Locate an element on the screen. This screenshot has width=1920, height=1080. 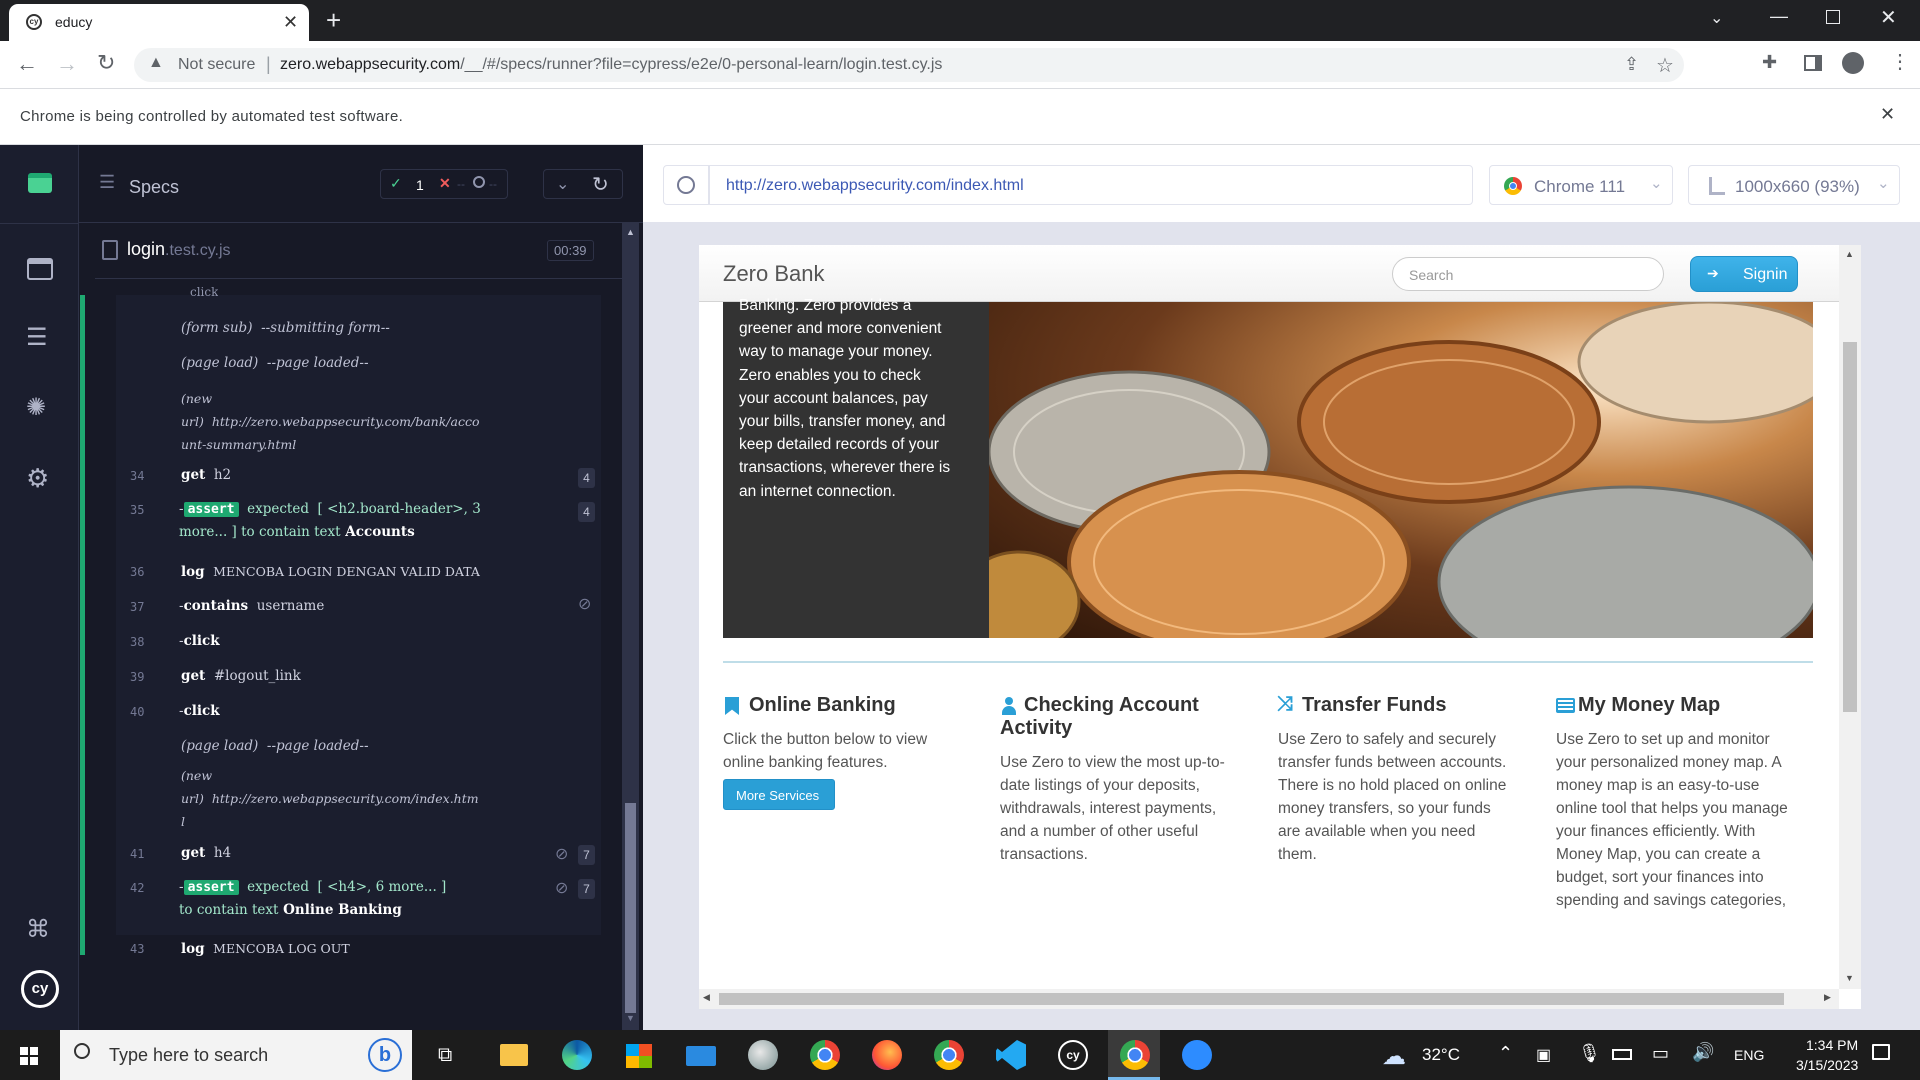
chrome-taskbar-button is located at coordinates (824, 1055).